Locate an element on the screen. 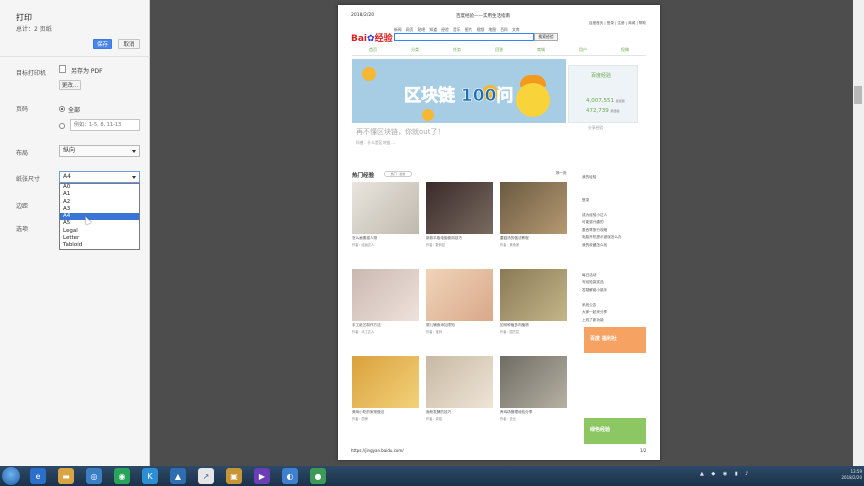  article-author: 作者：手工达人 is located at coordinates (363, 332).